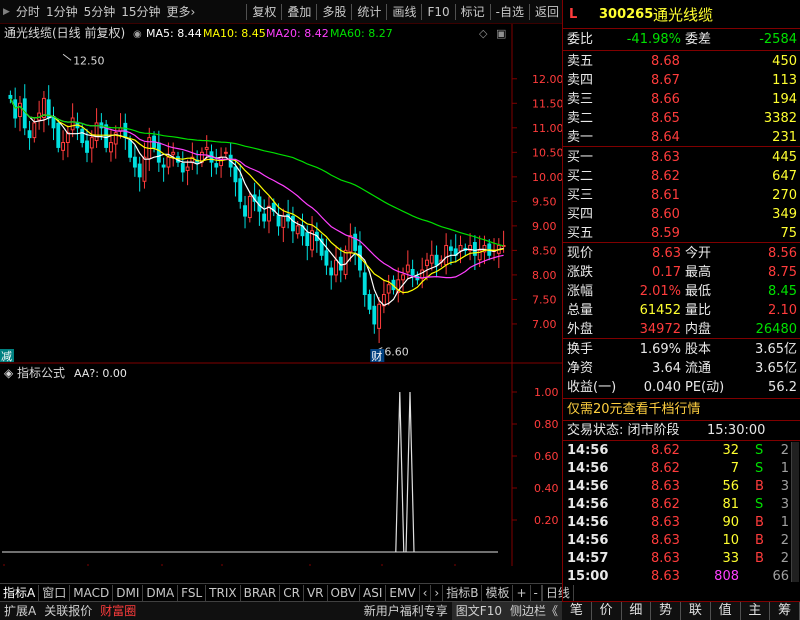 Image resolution: width=800 pixels, height=620 pixels. Describe the element at coordinates (373, 592) in the screenshot. I see `indicator-tab-11: ASI` at that location.